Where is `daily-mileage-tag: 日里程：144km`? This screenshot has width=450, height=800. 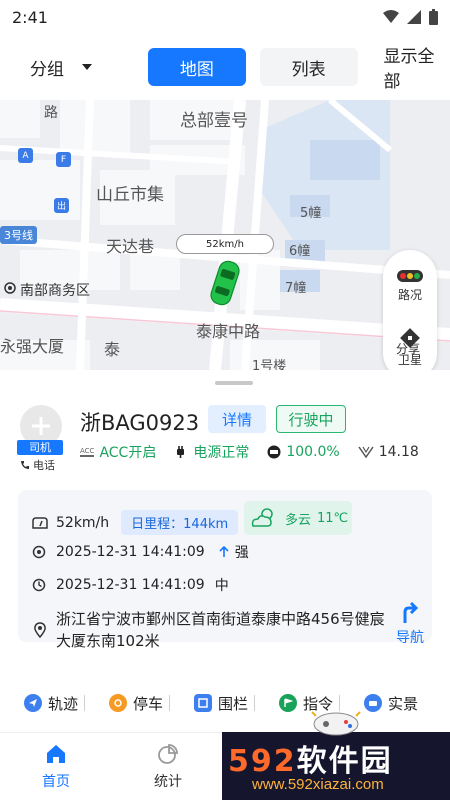 daily-mileage-tag: 日里程：144km is located at coordinates (180, 522).